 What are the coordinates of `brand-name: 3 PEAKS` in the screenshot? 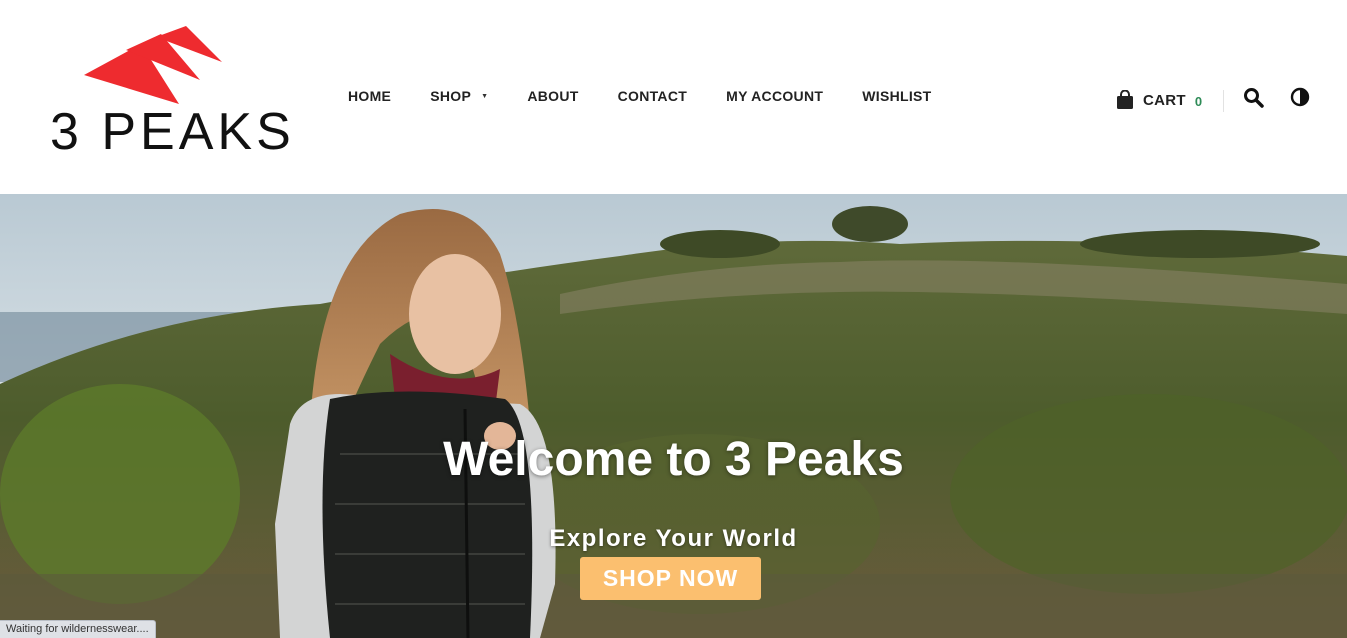 It's located at (172, 132).